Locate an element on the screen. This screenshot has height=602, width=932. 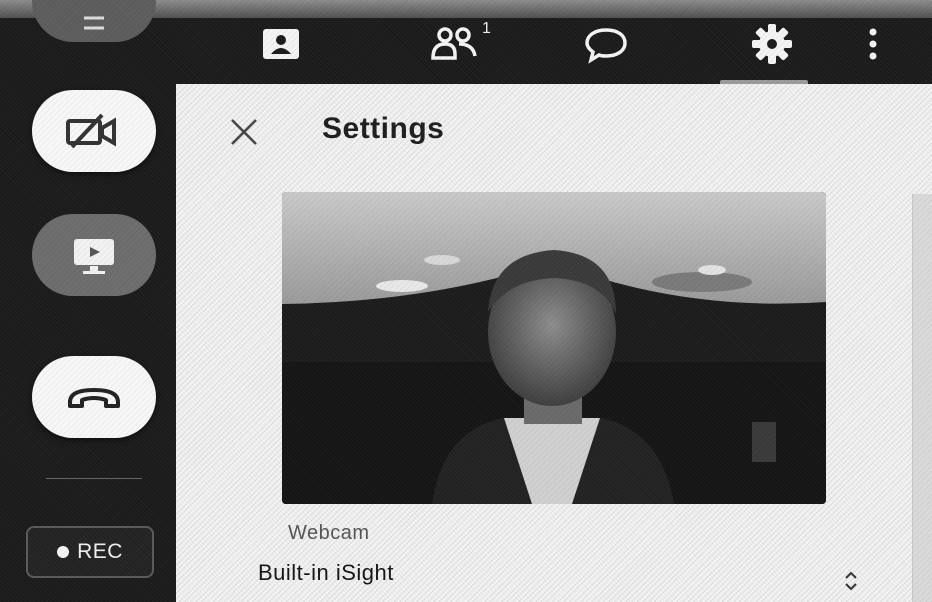
chevron-up-down-icon is located at coordinates (851, 581).